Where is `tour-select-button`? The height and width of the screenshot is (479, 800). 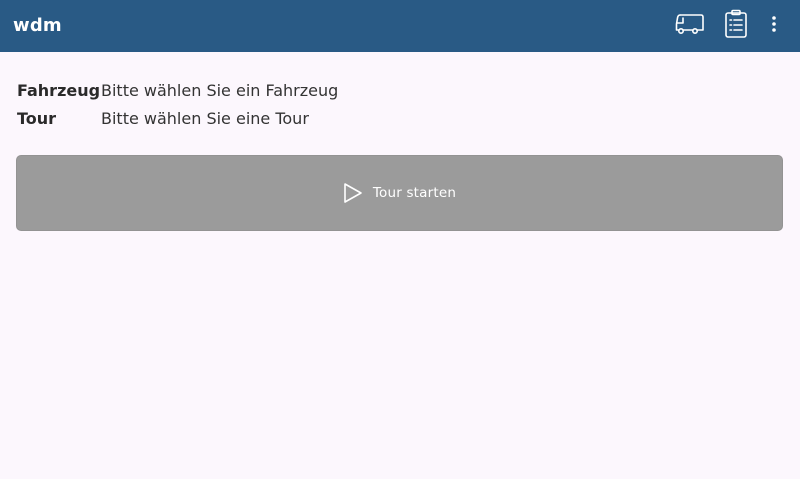 tour-select-button is located at coordinates (736, 26).